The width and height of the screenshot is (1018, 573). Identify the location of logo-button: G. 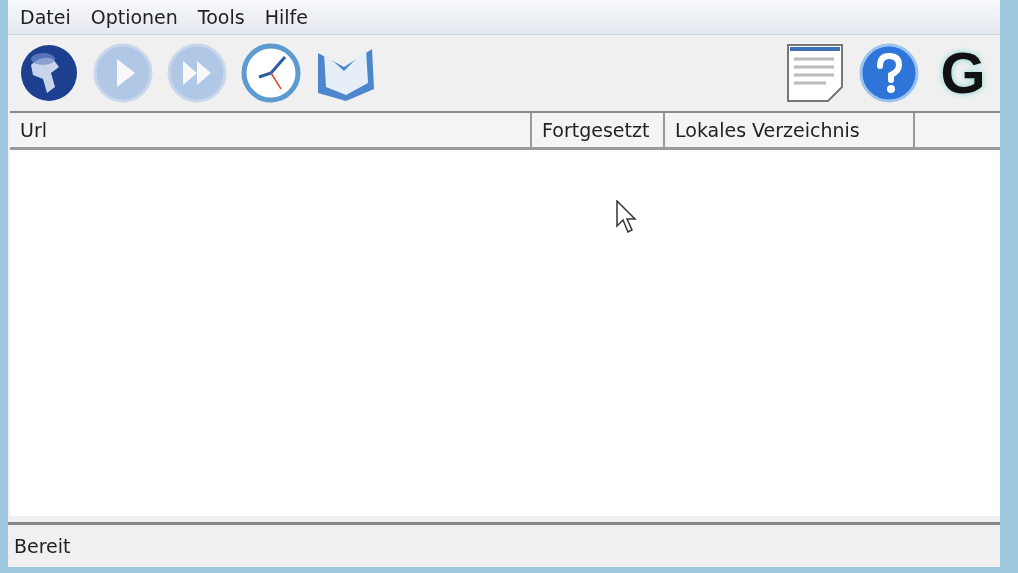
(963, 73).